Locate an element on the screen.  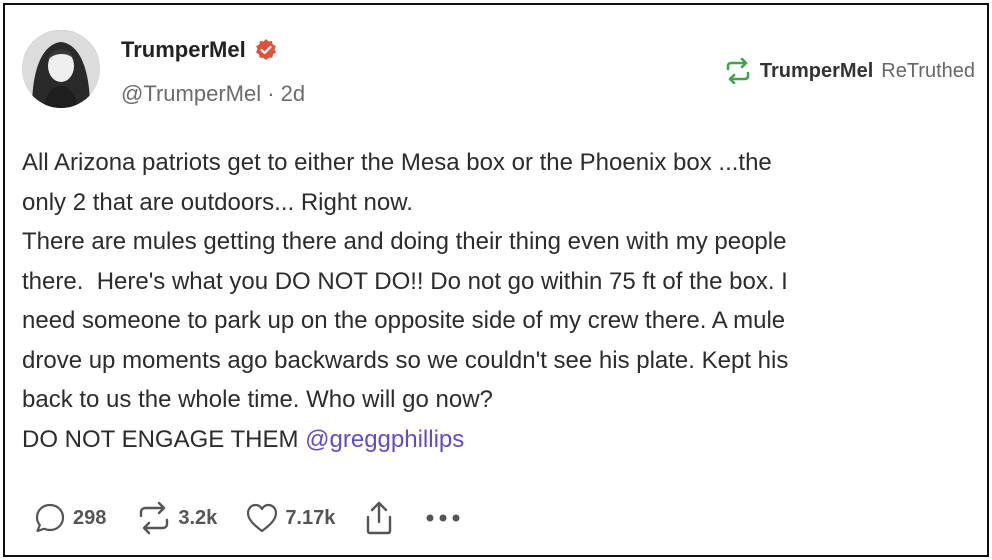
retruth-label: ReTruthed is located at coordinates (928, 70).